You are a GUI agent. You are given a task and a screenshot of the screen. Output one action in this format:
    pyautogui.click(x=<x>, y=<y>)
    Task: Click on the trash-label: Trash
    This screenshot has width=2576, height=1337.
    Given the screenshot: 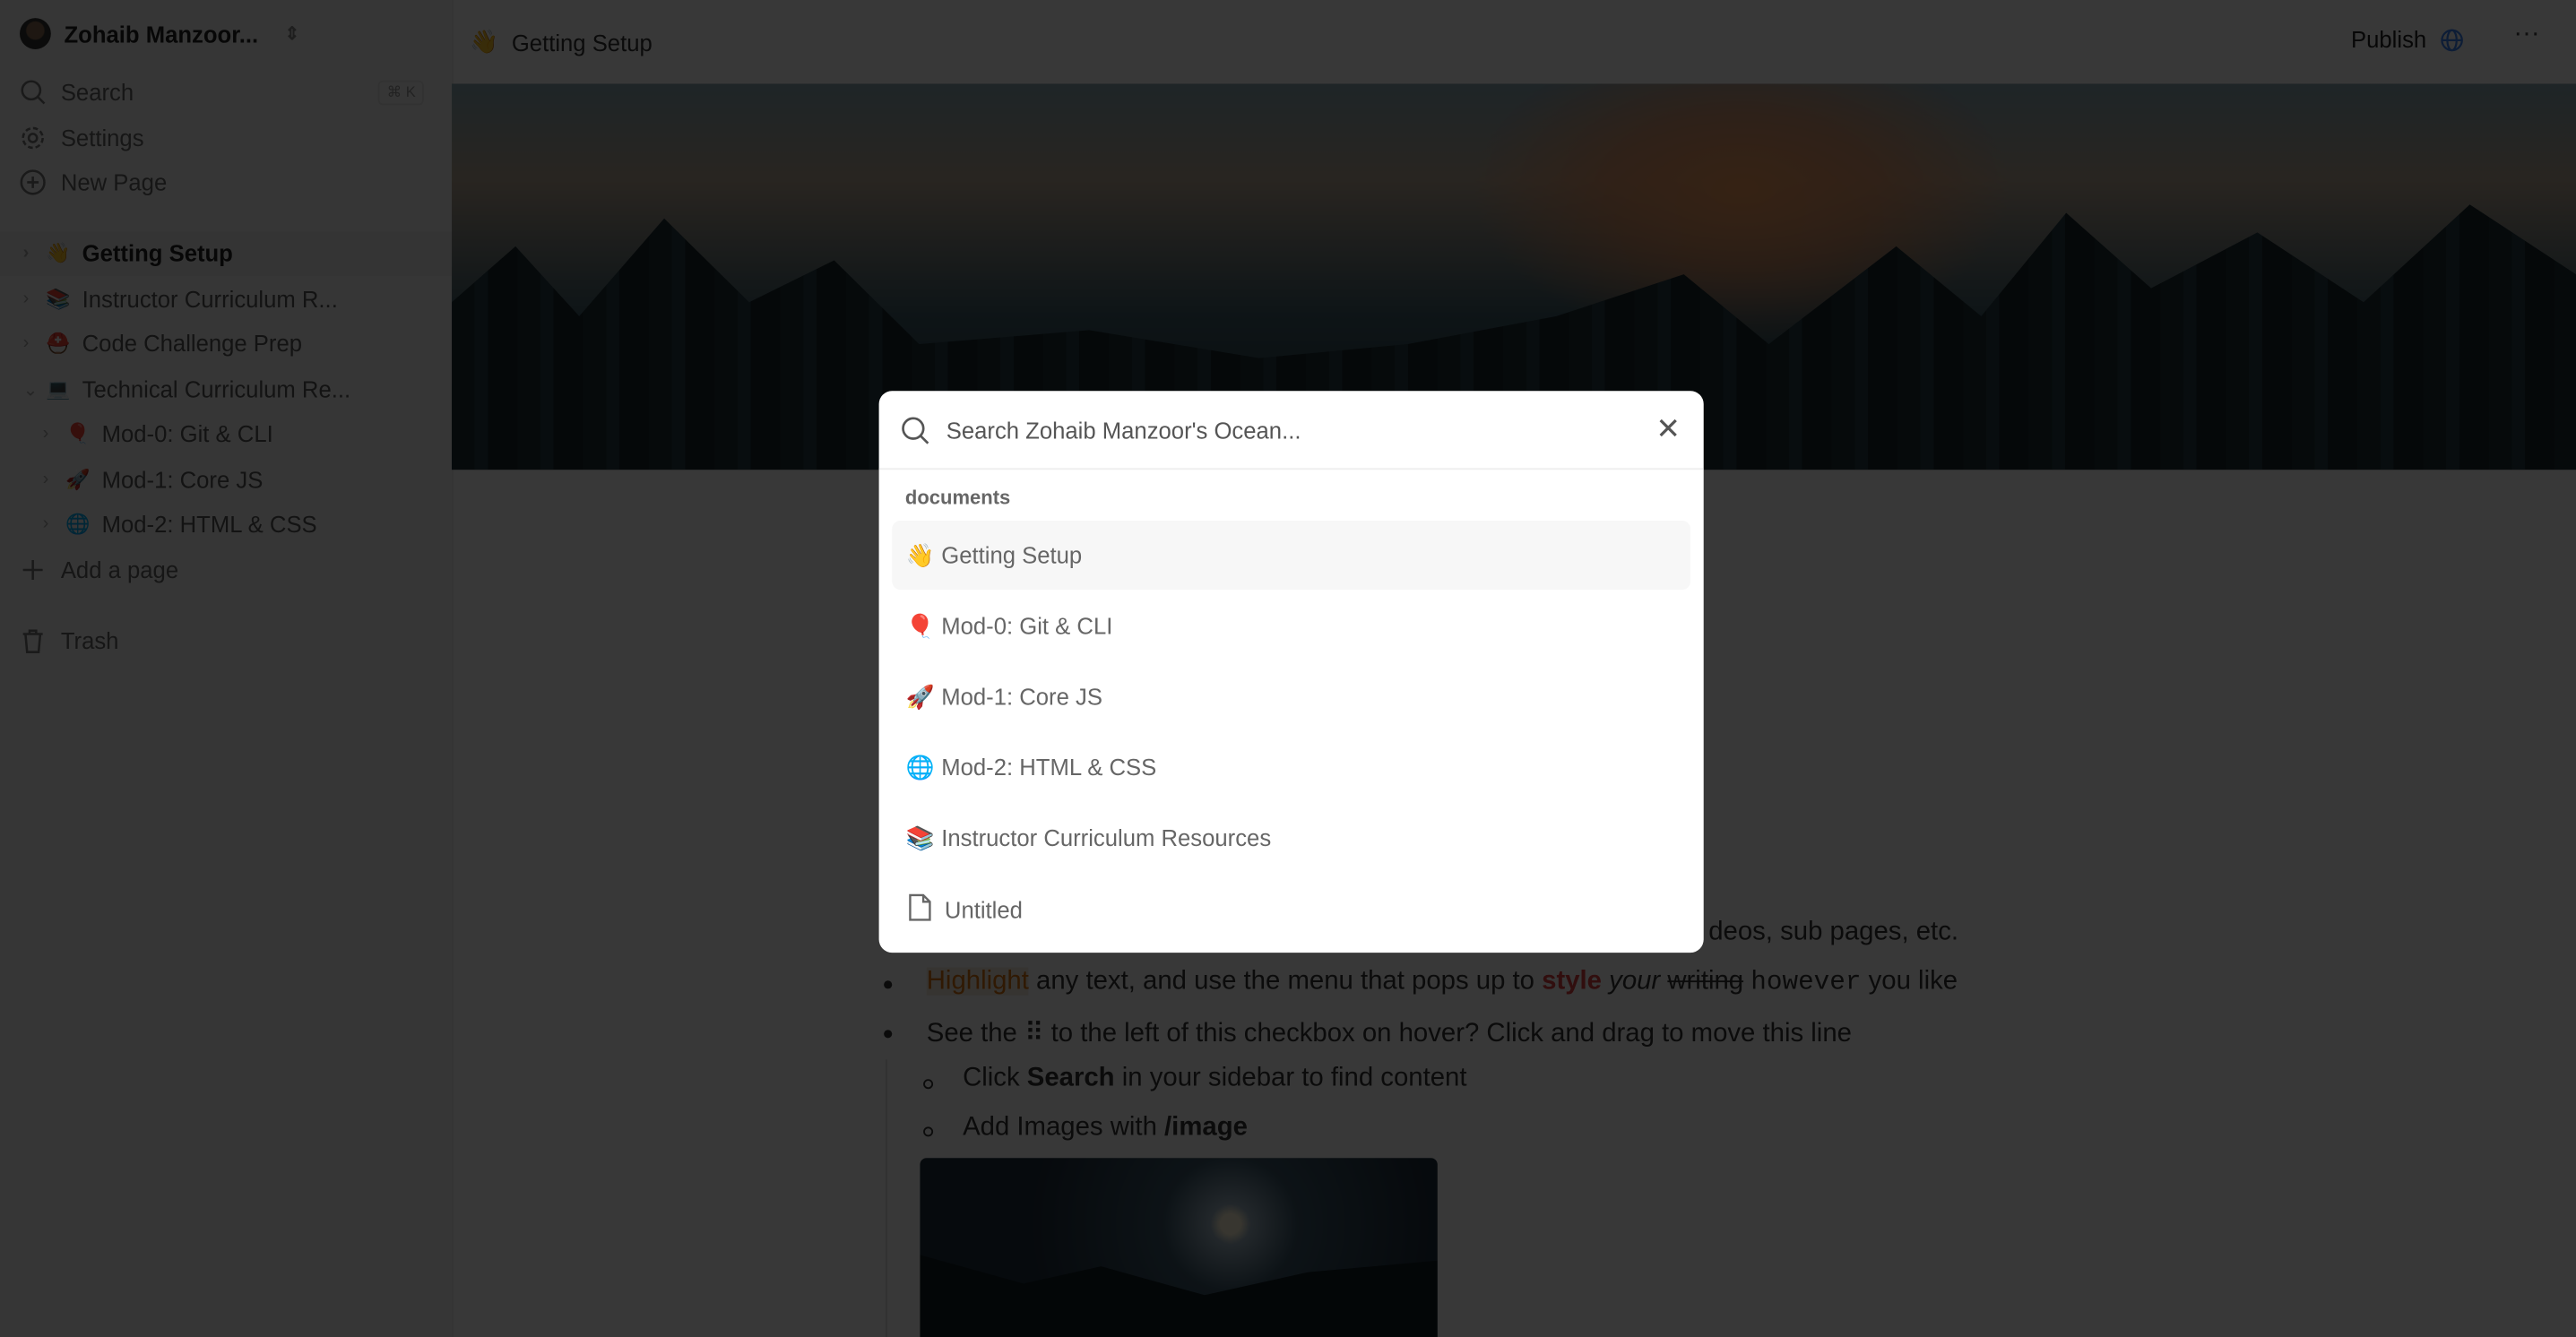 What is the action you would take?
    pyautogui.click(x=89, y=641)
    